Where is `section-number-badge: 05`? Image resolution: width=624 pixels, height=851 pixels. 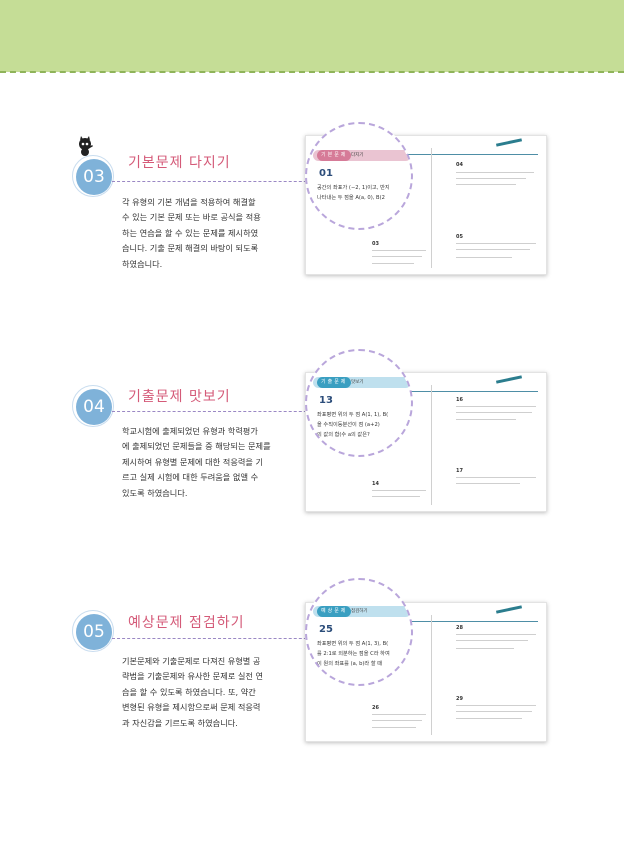
section-number-badge: 05 is located at coordinates (93, 631).